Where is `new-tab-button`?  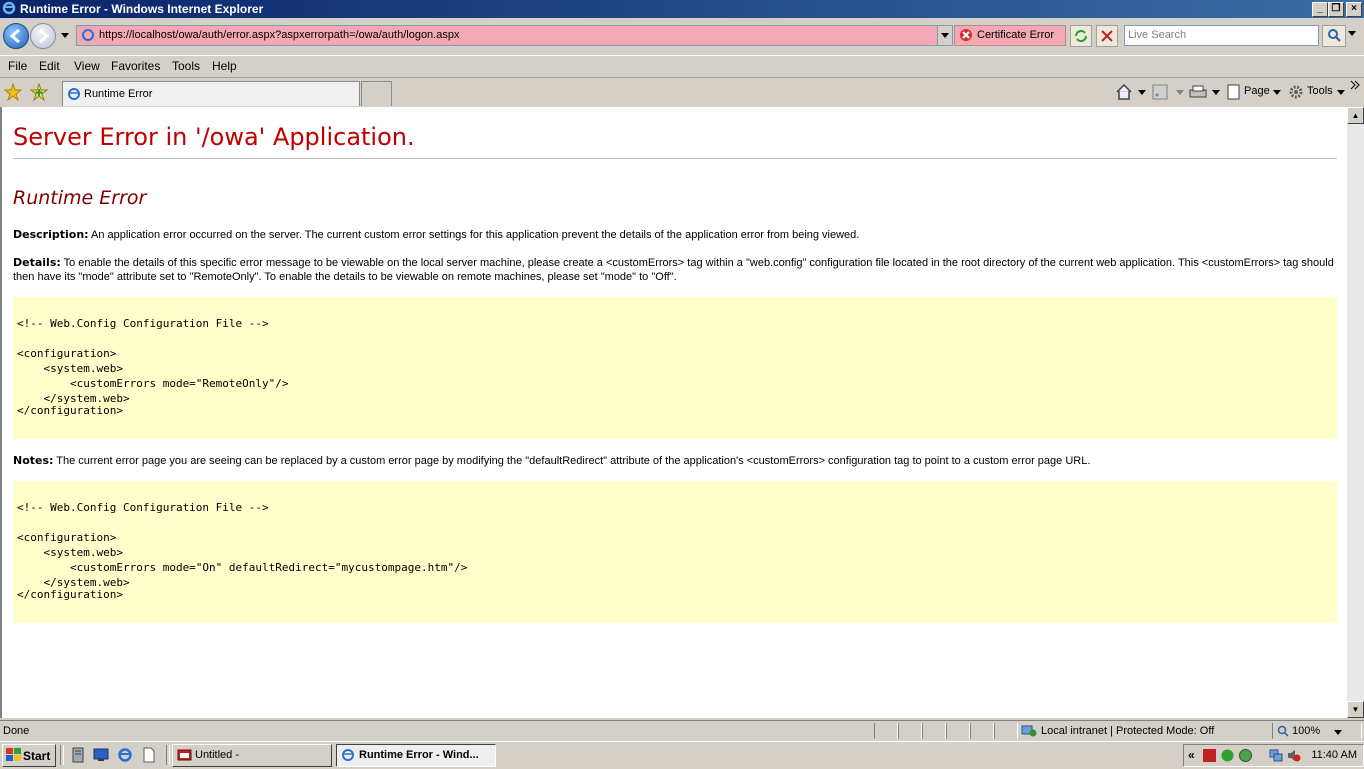 new-tab-button is located at coordinates (376, 93).